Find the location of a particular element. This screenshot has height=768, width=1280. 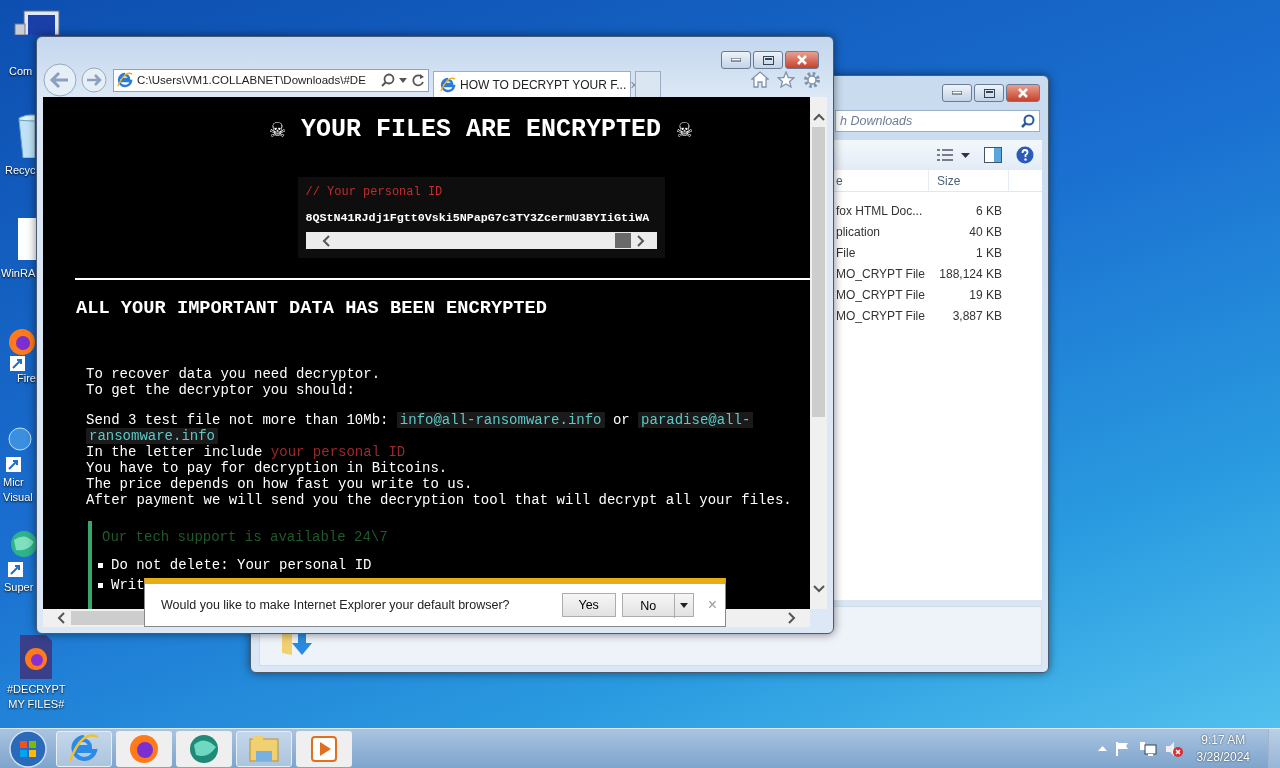

email-link: ransomware.info is located at coordinates (152, 436).